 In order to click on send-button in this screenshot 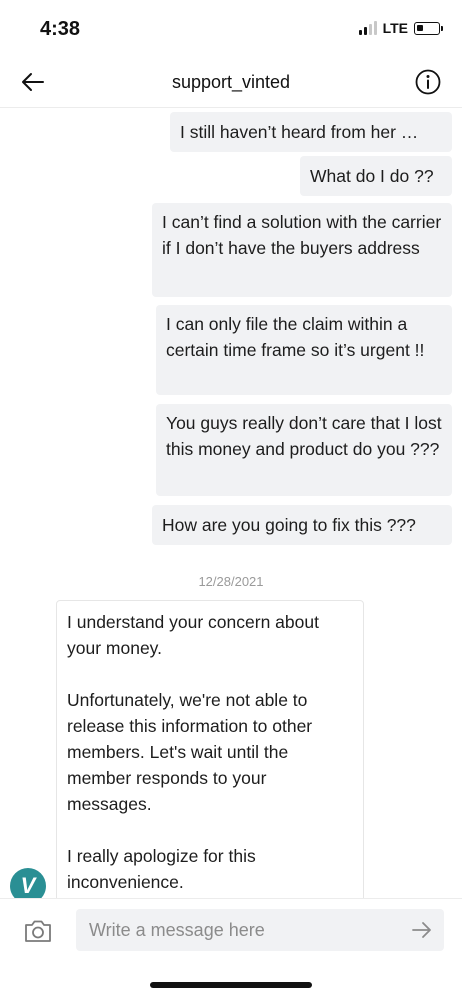, I will do `click(422, 930)`.